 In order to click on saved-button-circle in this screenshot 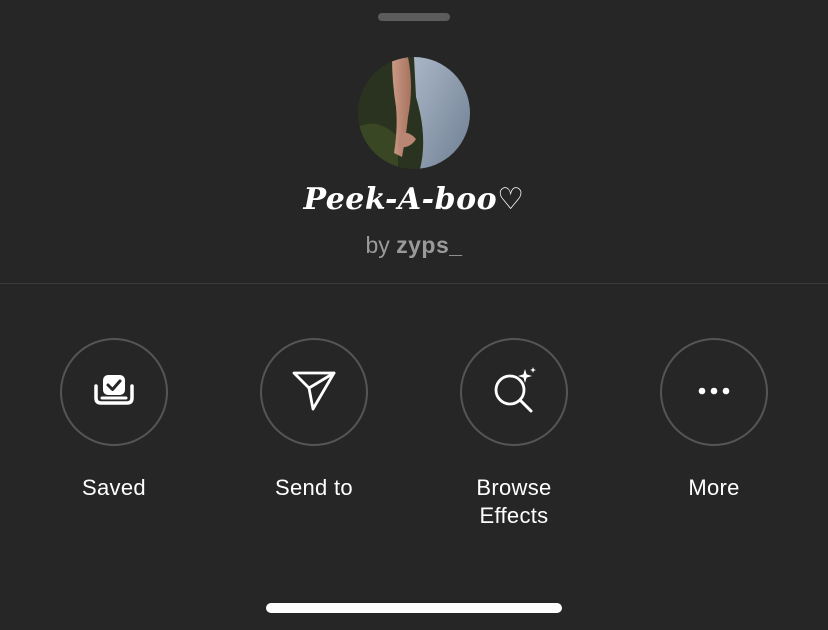, I will do `click(114, 392)`.